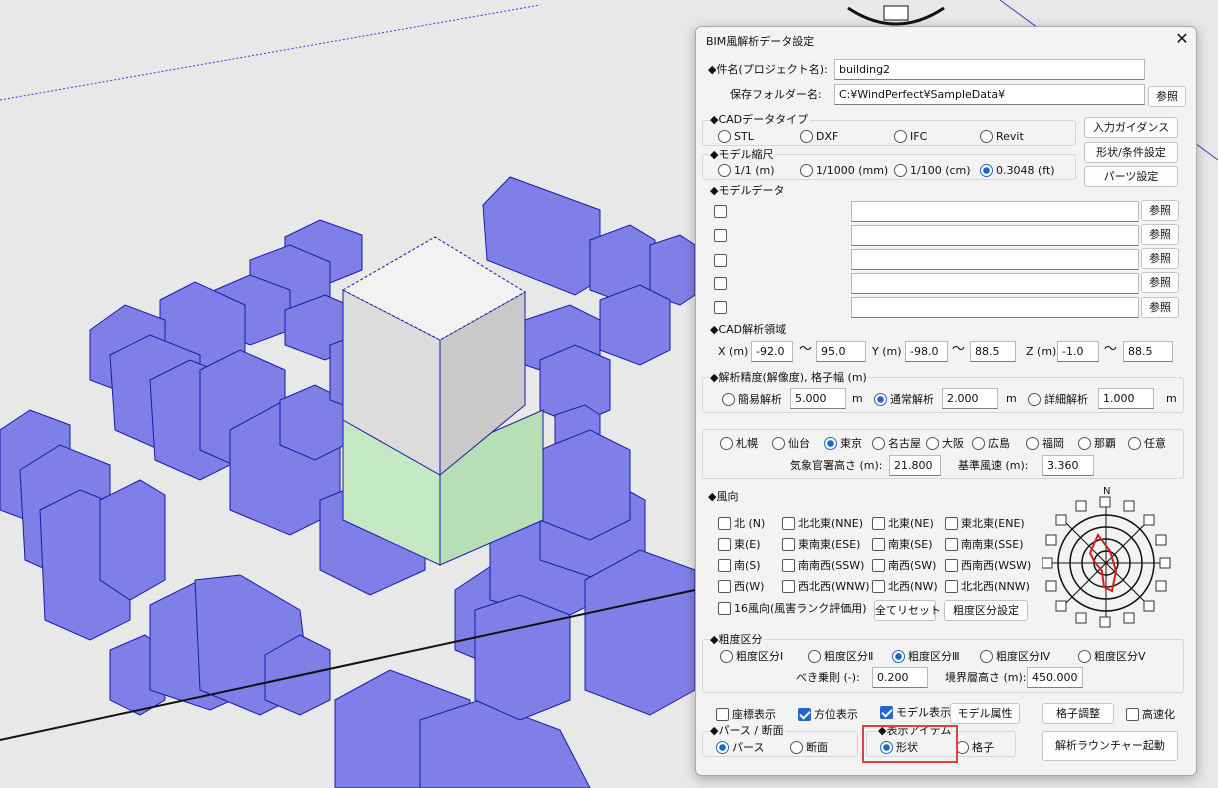 The height and width of the screenshot is (788, 1218). What do you see at coordinates (1078, 351) in the screenshot?
I see `z-min-input: -1.0` at bounding box center [1078, 351].